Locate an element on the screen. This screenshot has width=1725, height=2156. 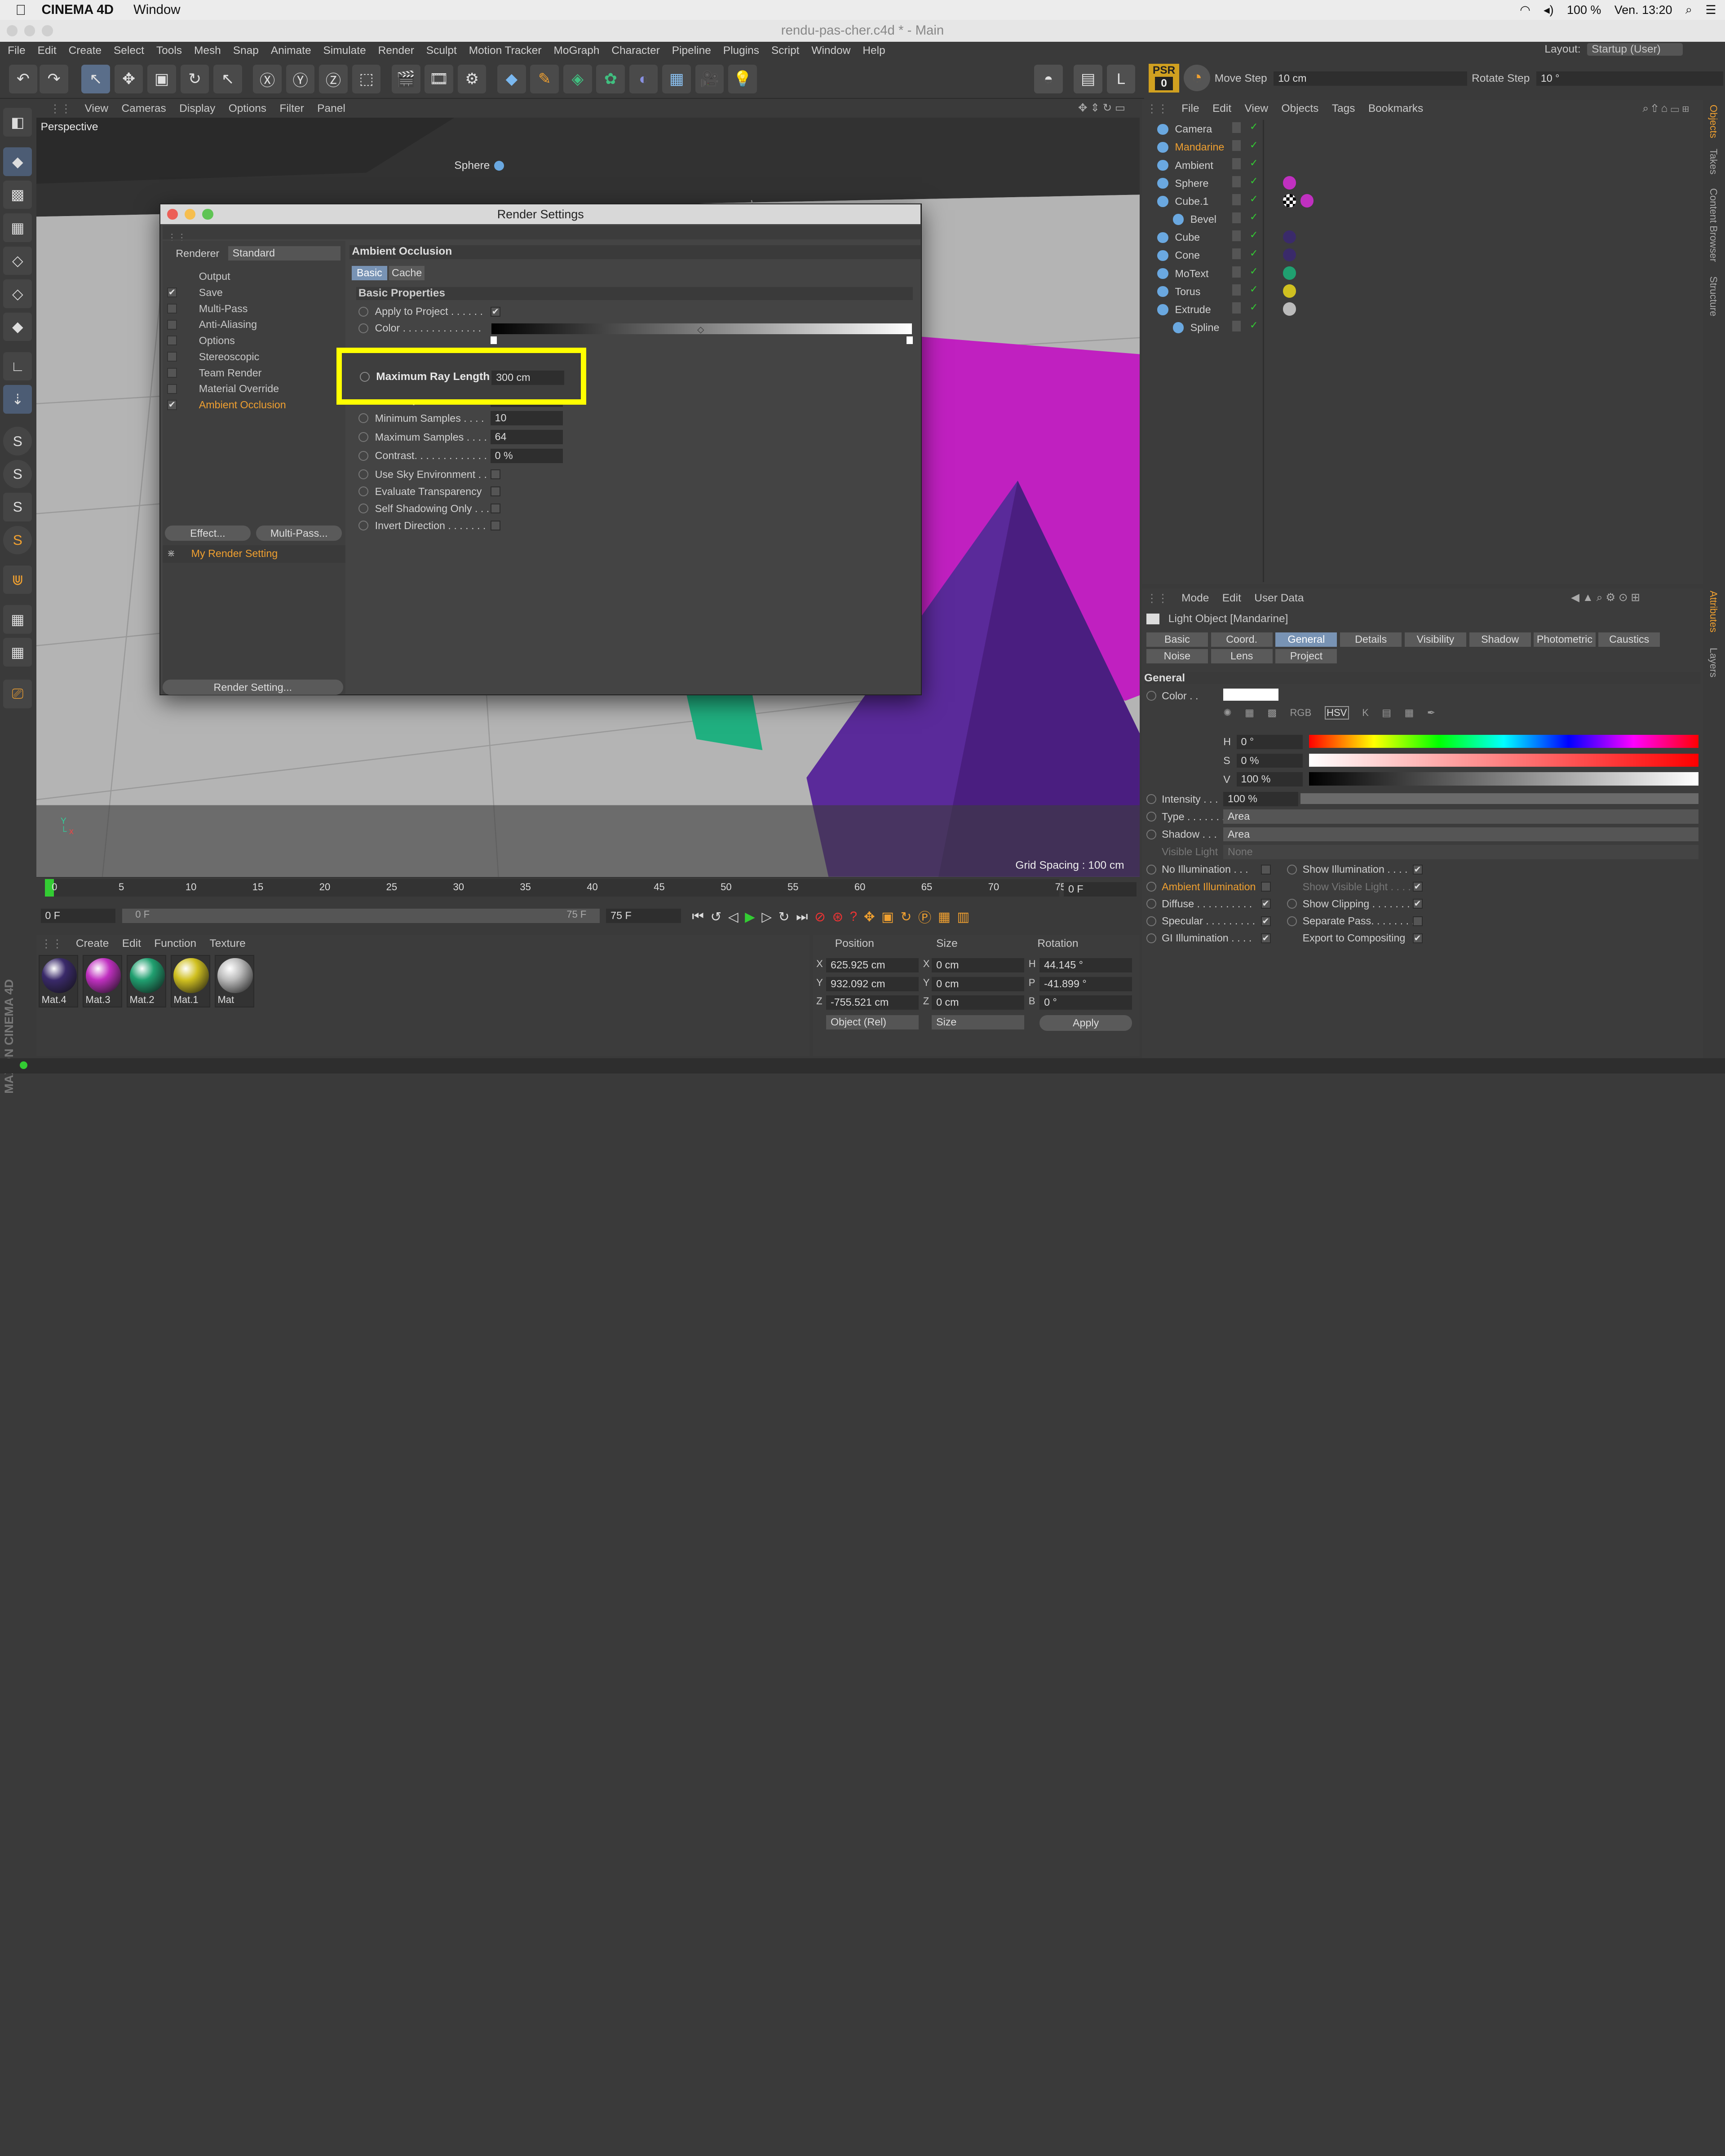
apply-to-project-checkbox: ✔ is located at coordinates (495, 312).